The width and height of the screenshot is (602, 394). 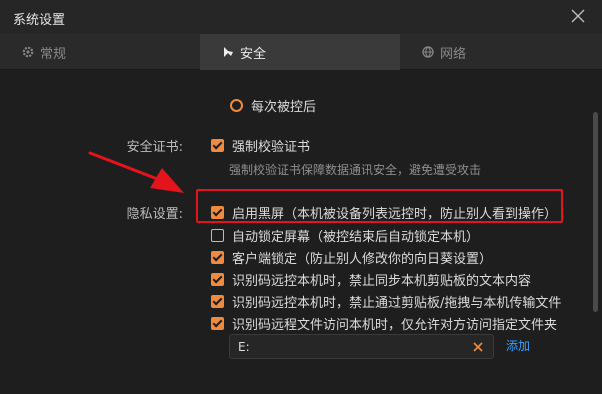 I want to click on title-bar: 系统设置, so click(x=301, y=17).